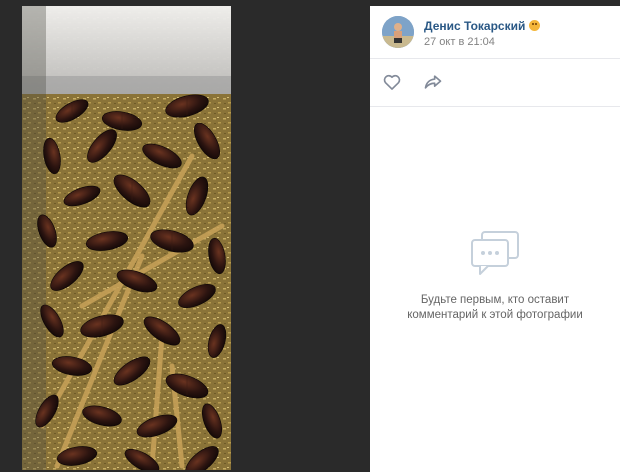  What do you see at coordinates (495, 300) in the screenshot?
I see `empty-comments-line-1: Будьте первым, кто оставит` at bounding box center [495, 300].